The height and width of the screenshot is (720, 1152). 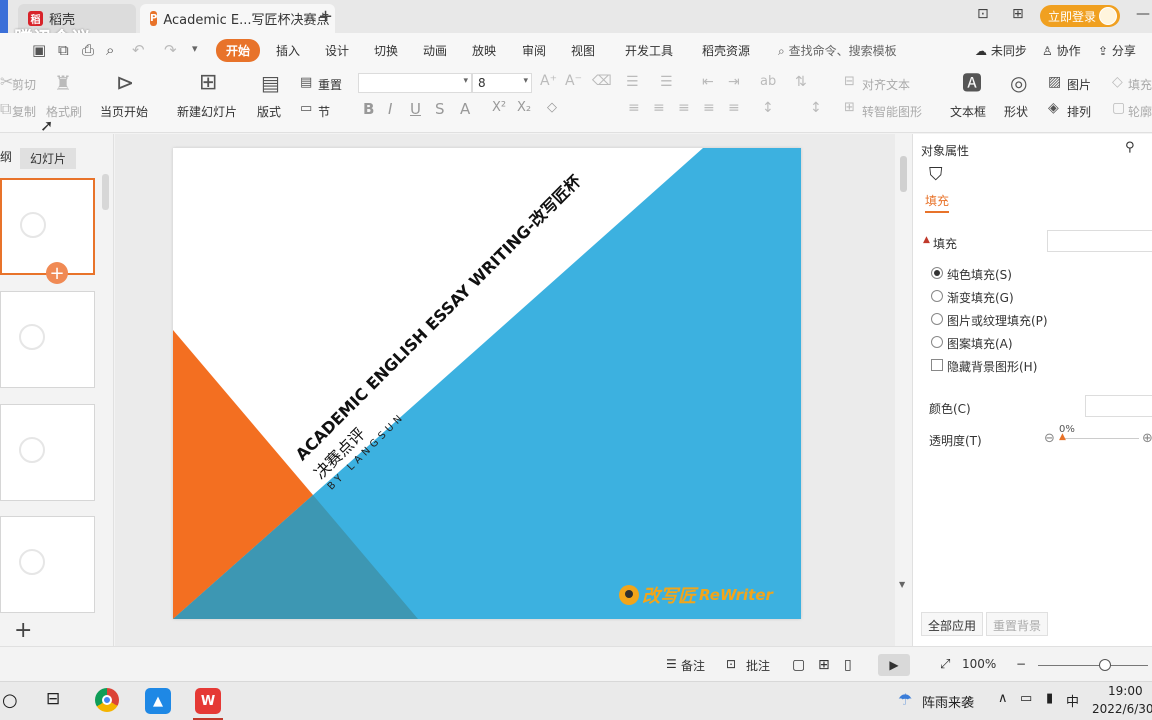 What do you see at coordinates (666, 82) in the screenshot?
I see `numbering-icon: ☰` at bounding box center [666, 82].